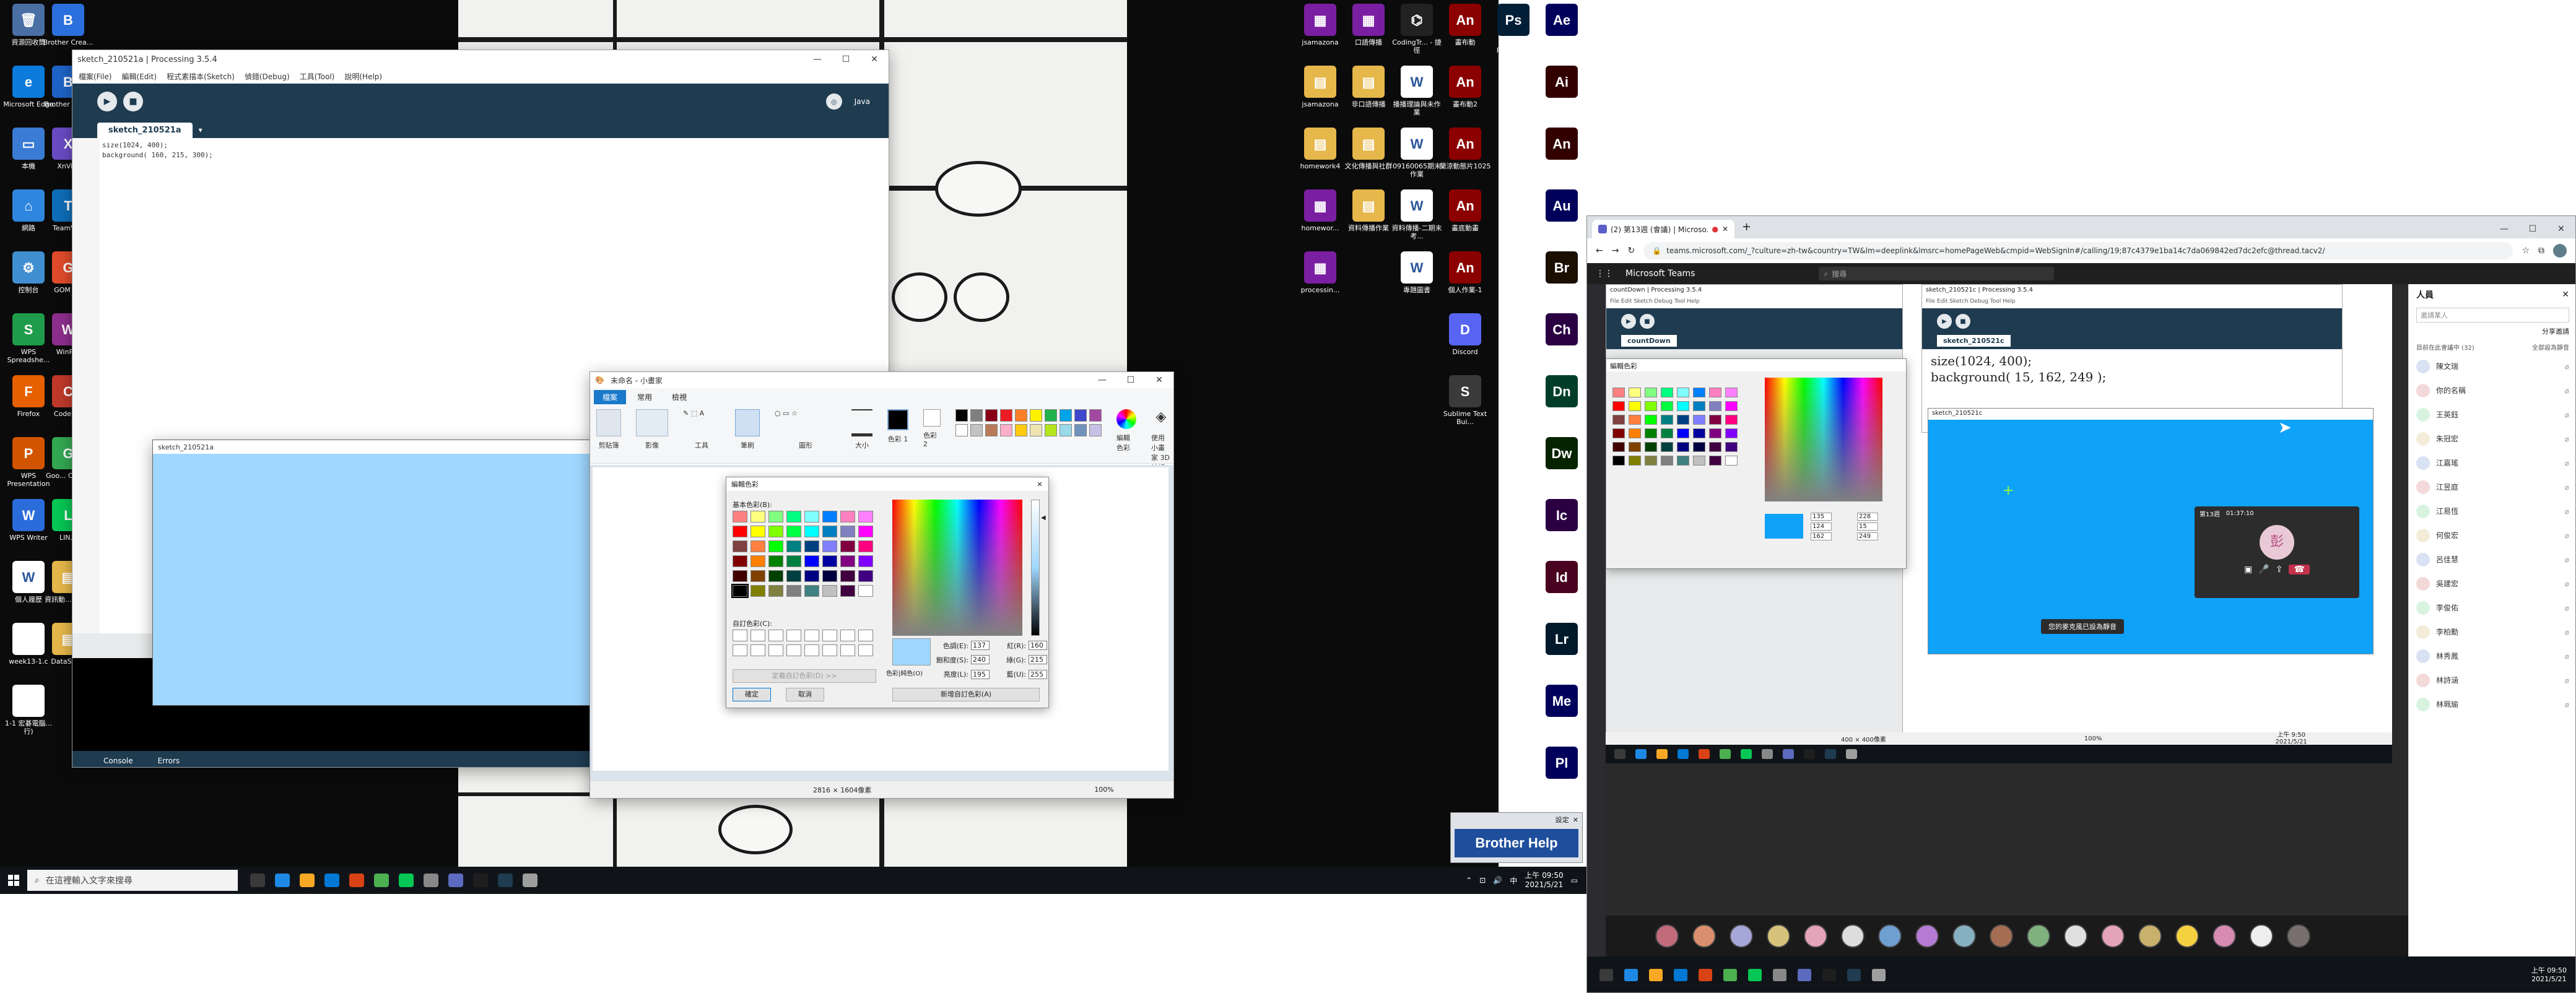 This screenshot has width=2576, height=993. What do you see at coordinates (1725, 229) in the screenshot?
I see `close-tab-icon: ✕` at bounding box center [1725, 229].